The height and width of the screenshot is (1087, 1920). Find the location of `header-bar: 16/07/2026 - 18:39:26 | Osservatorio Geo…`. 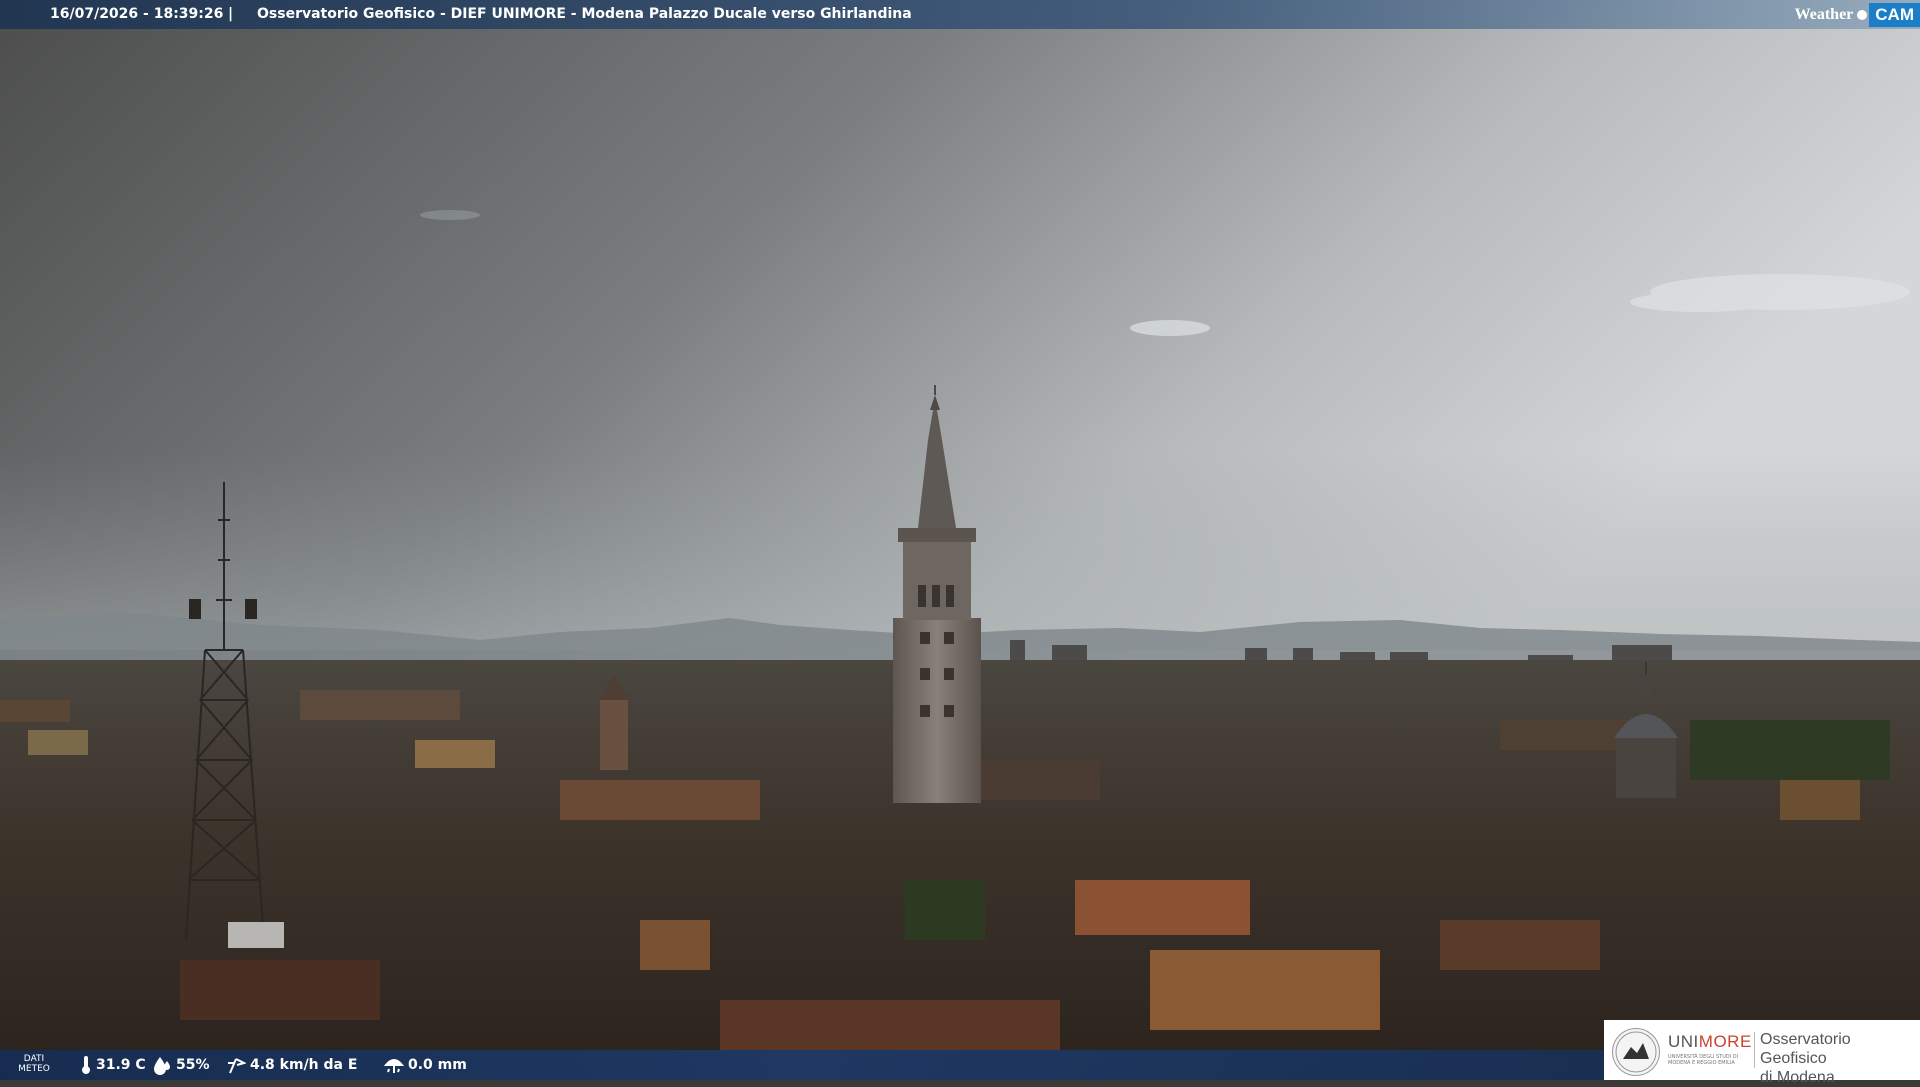

header-bar: 16/07/2026 - 18:39:26 | Osservatorio Geo… is located at coordinates (960, 14).